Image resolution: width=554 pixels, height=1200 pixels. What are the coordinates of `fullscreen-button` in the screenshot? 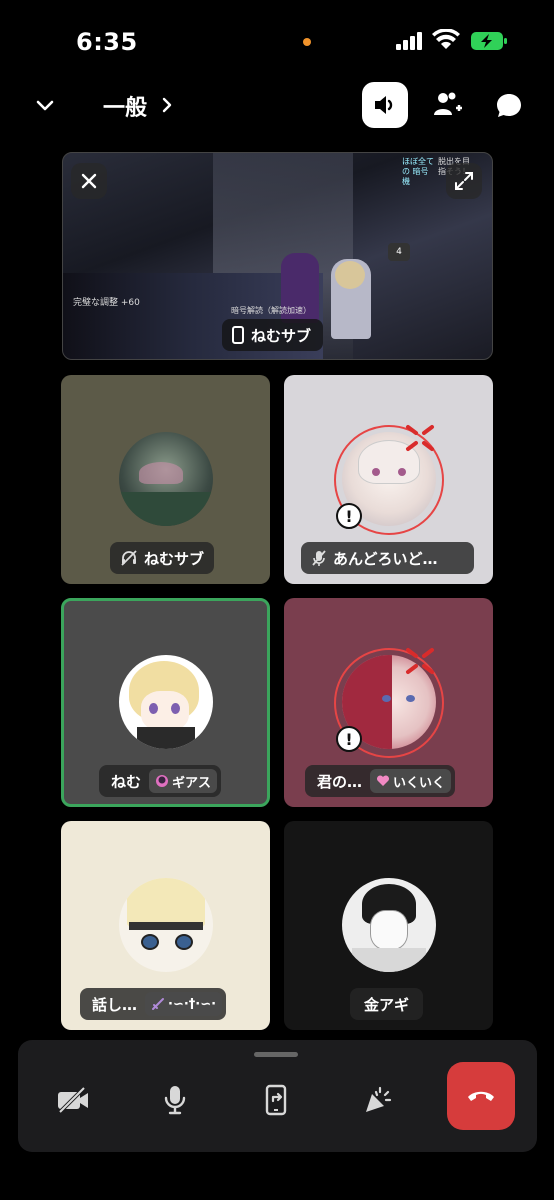 It's located at (464, 181).